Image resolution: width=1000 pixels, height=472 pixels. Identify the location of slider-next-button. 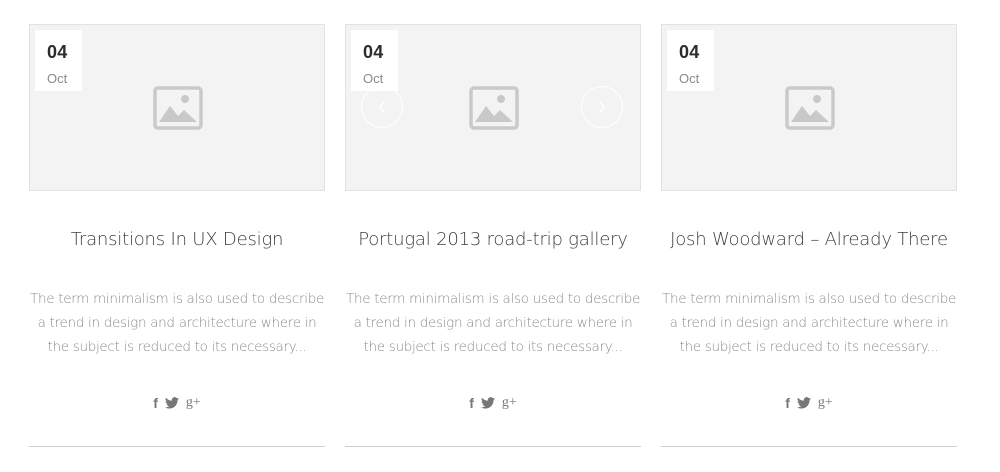
(602, 107).